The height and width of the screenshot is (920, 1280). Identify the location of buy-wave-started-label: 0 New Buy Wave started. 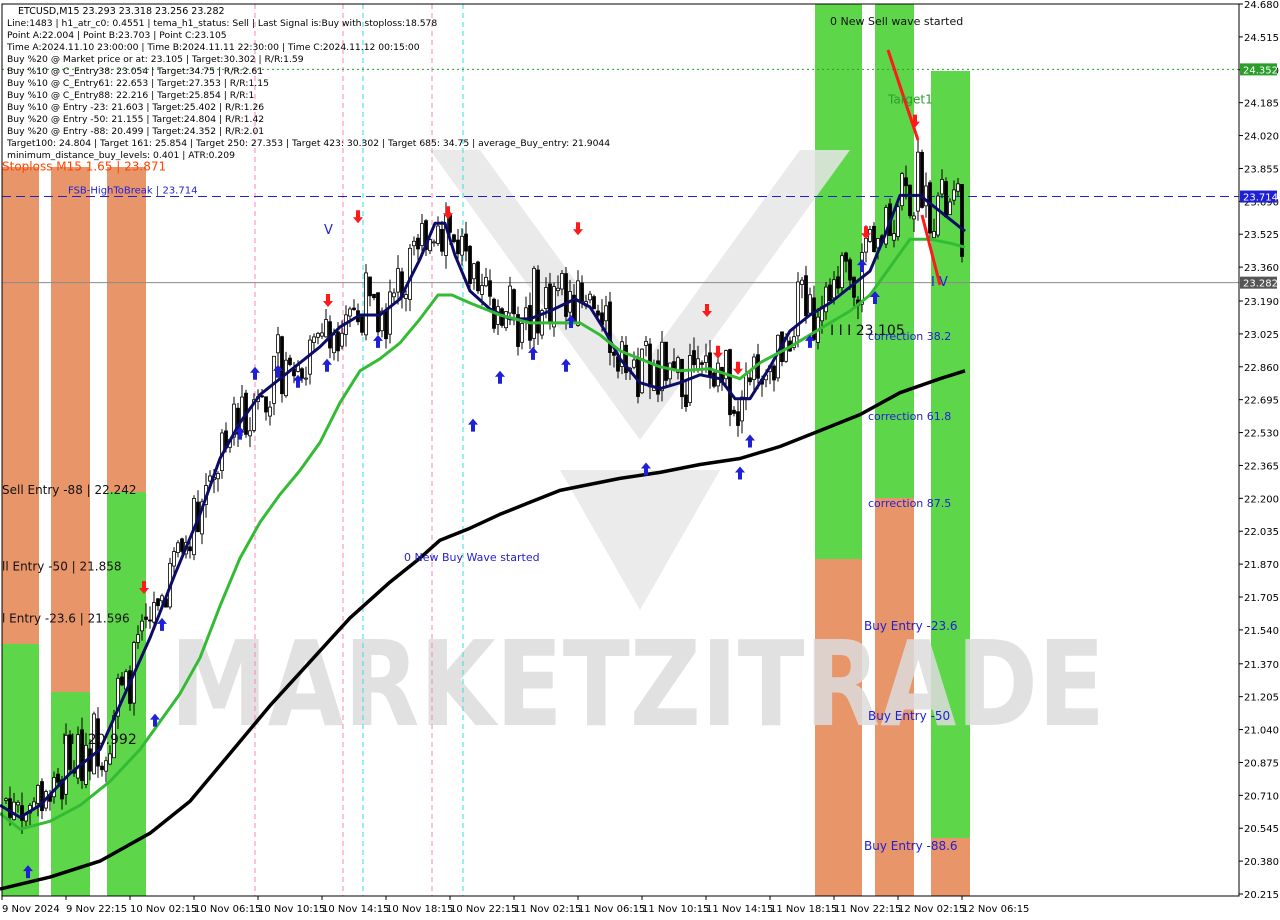
(472, 557).